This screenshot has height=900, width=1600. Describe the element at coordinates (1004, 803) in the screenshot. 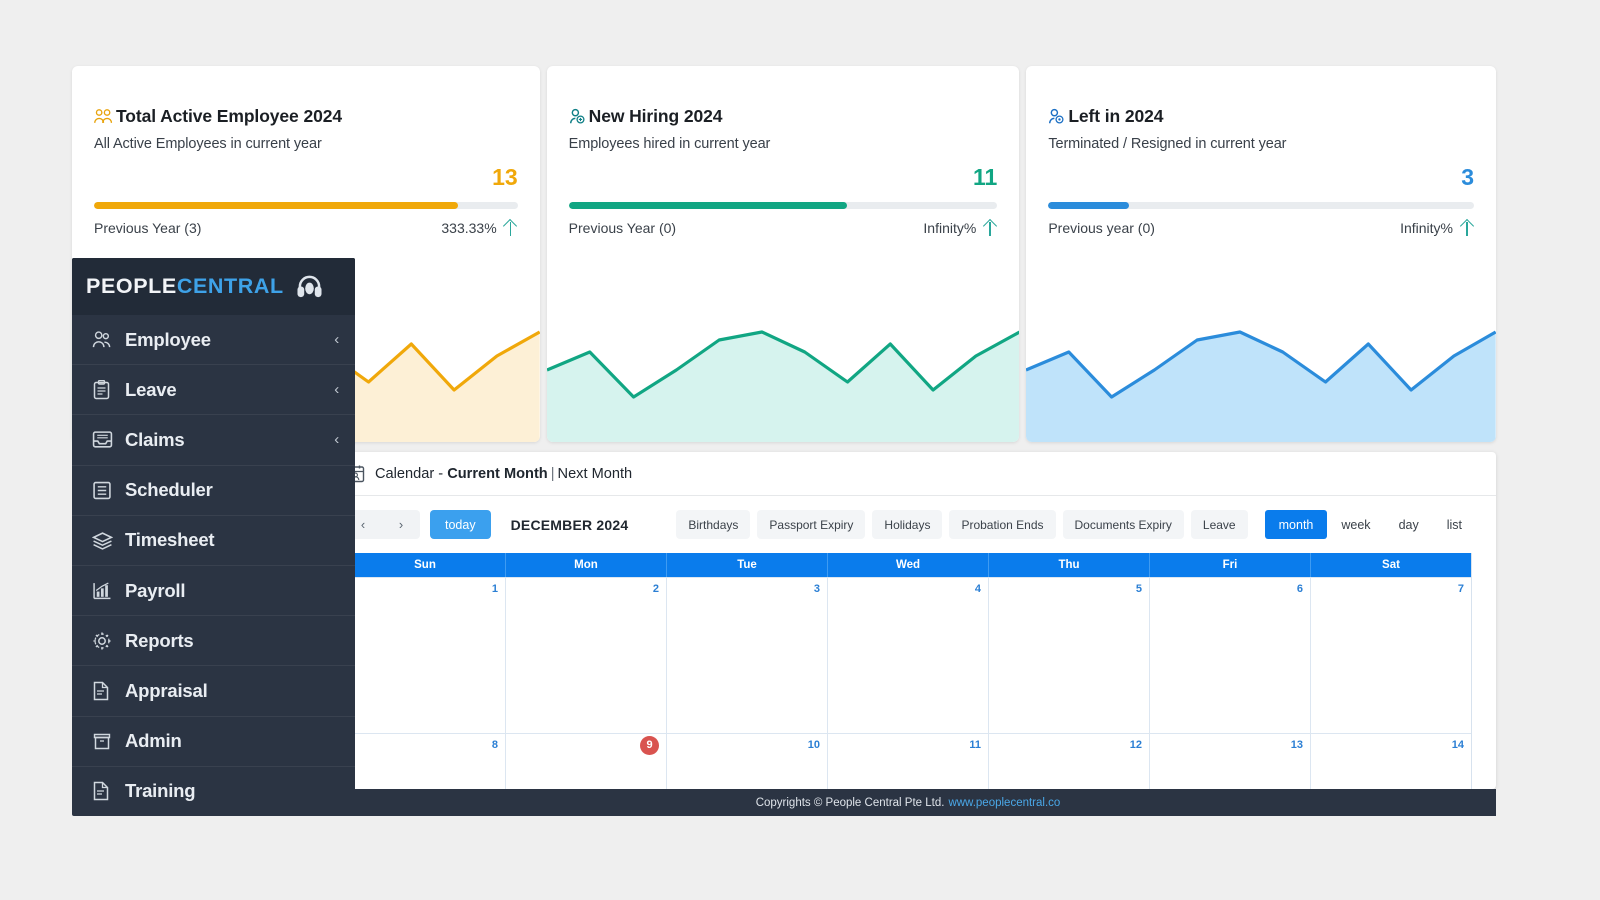

I see `company-website-link: www.peoplecentral.co` at that location.